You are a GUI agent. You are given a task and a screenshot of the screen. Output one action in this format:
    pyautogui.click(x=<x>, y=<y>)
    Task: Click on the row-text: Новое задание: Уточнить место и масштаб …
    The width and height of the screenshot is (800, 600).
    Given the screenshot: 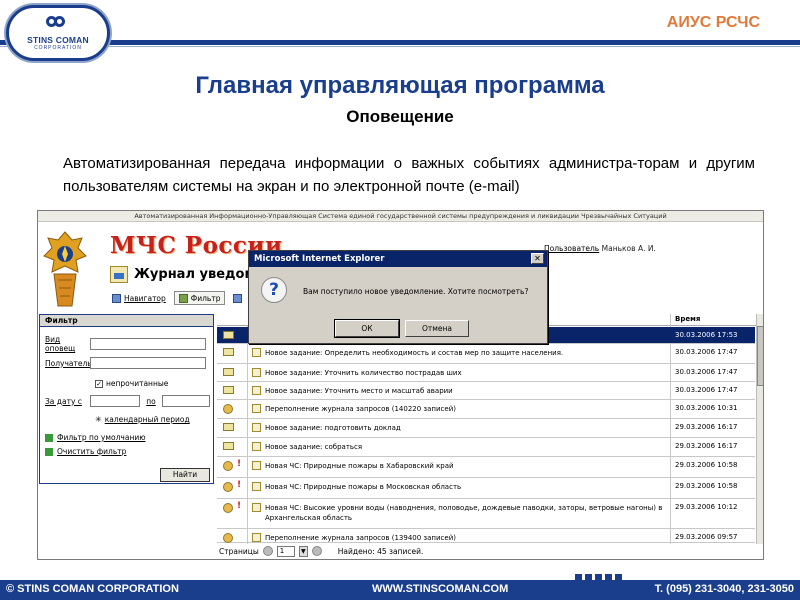 What is the action you would take?
    pyautogui.click(x=359, y=391)
    